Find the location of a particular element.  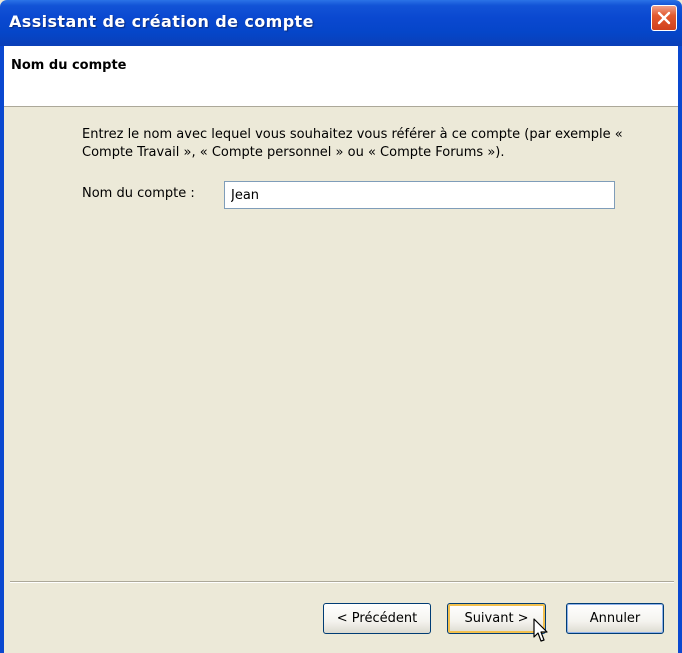

mouse-pointer-icon is located at coordinates (540, 630).